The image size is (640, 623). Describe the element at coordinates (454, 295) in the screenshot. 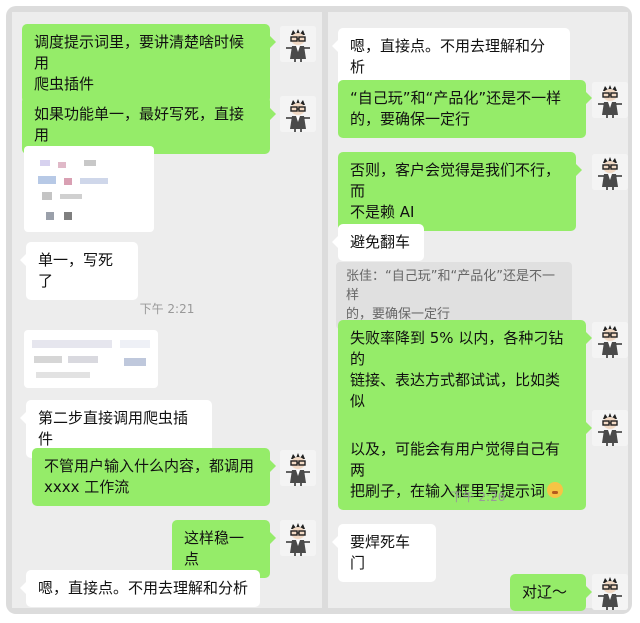

I see `quoted-message: 张佳：“自己玩”和“产品化”还是不一样 的，要确保一定行` at that location.